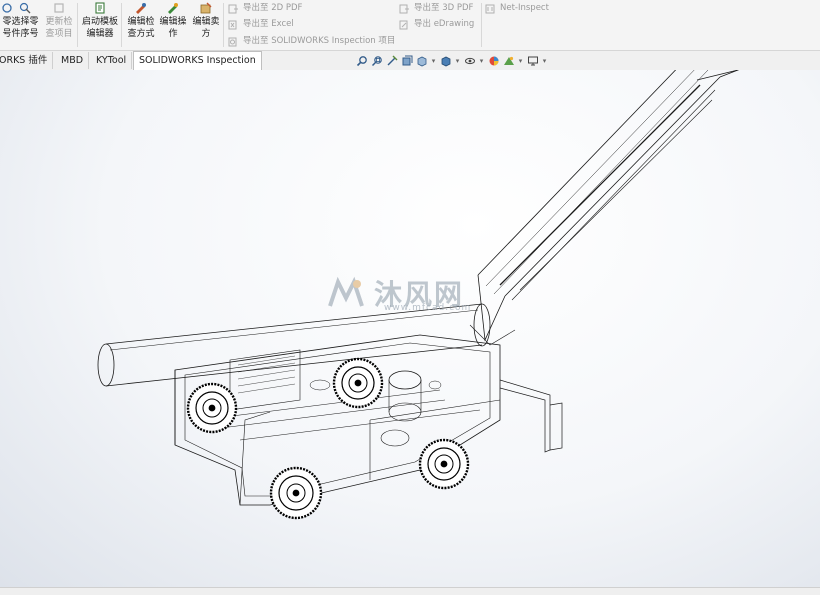 The width and height of the screenshot is (820, 595). I want to click on select-balloon-icon, so click(25, 8).